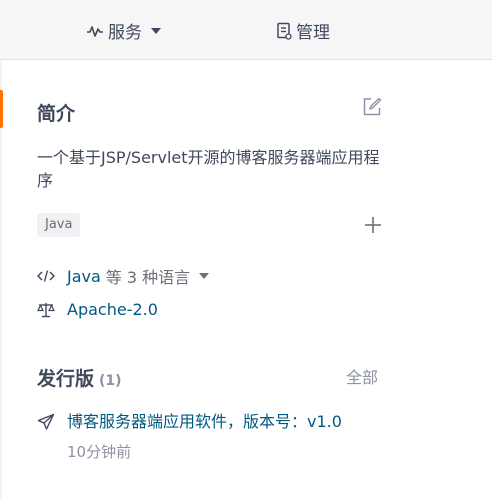 This screenshot has height=499, width=492. Describe the element at coordinates (47, 422) in the screenshot. I see `send-icon` at that location.